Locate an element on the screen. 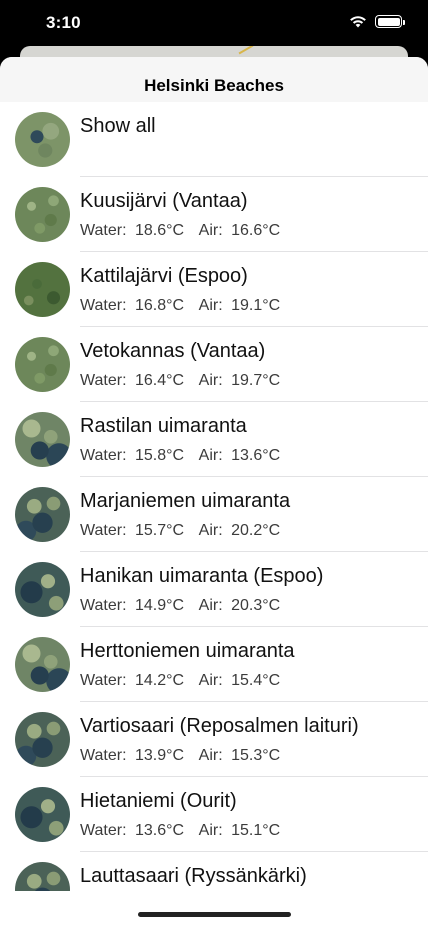 The image size is (428, 926). list-item: Lauttasaari (Ryssänkärki) is located at coordinates (214, 871).